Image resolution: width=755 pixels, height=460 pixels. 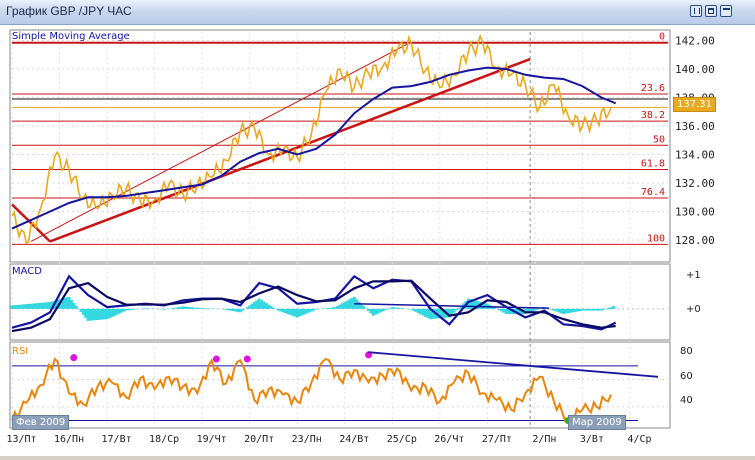 I want to click on current-price-label: 137.31, so click(x=694, y=104).